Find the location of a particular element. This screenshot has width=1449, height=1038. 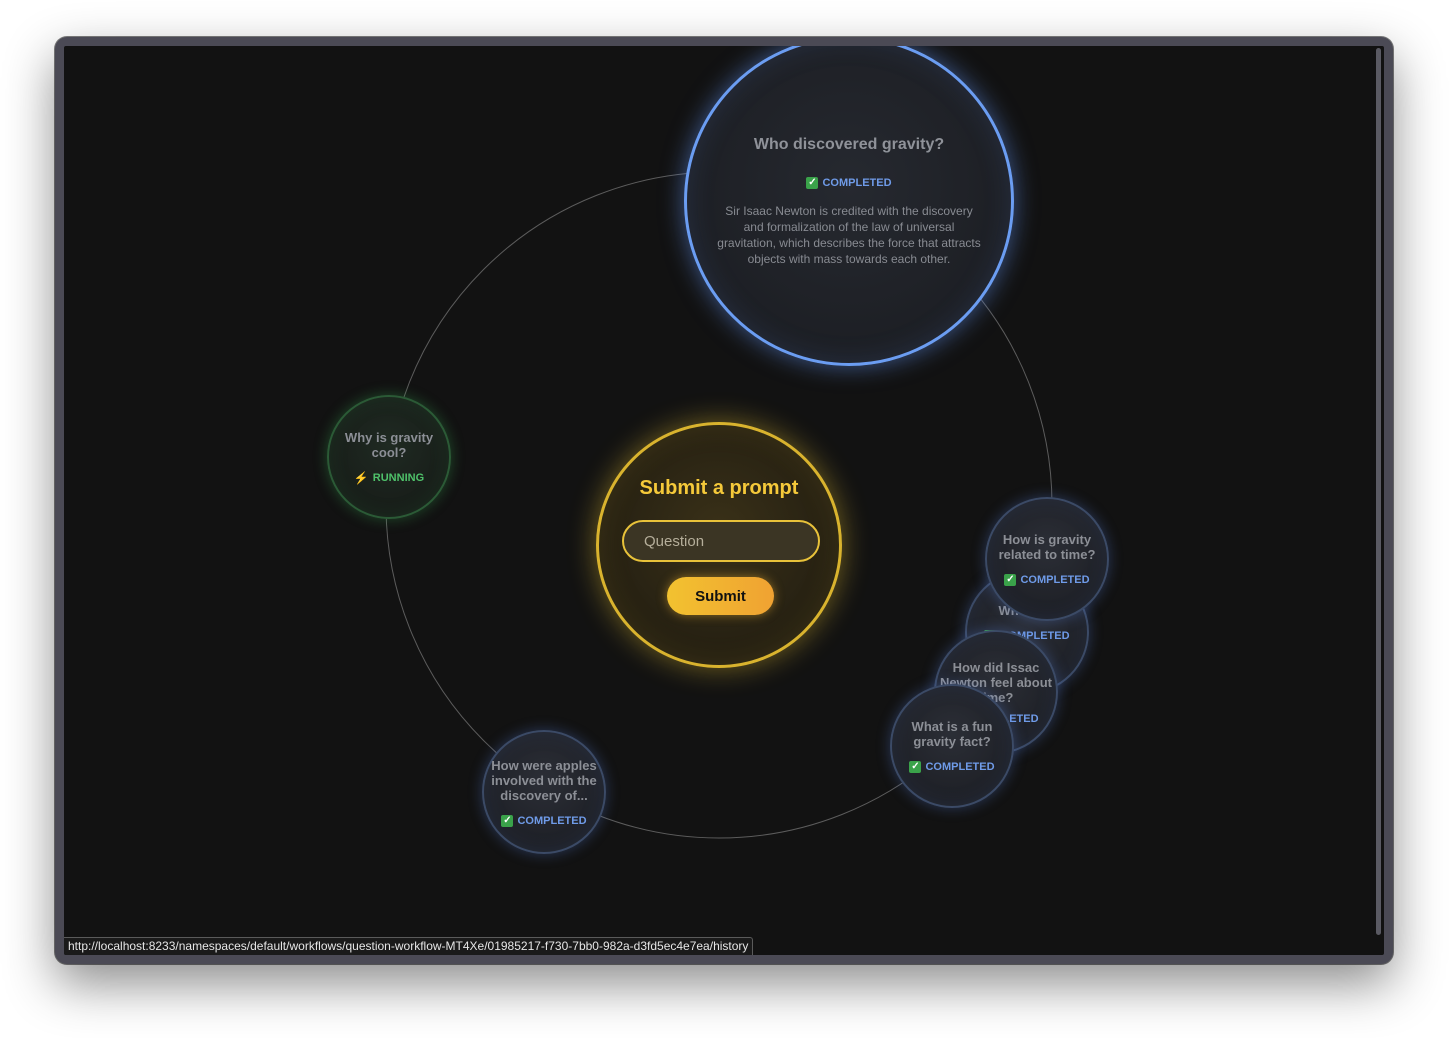

status-badge: ⚡ RUNNING is located at coordinates (389, 478).